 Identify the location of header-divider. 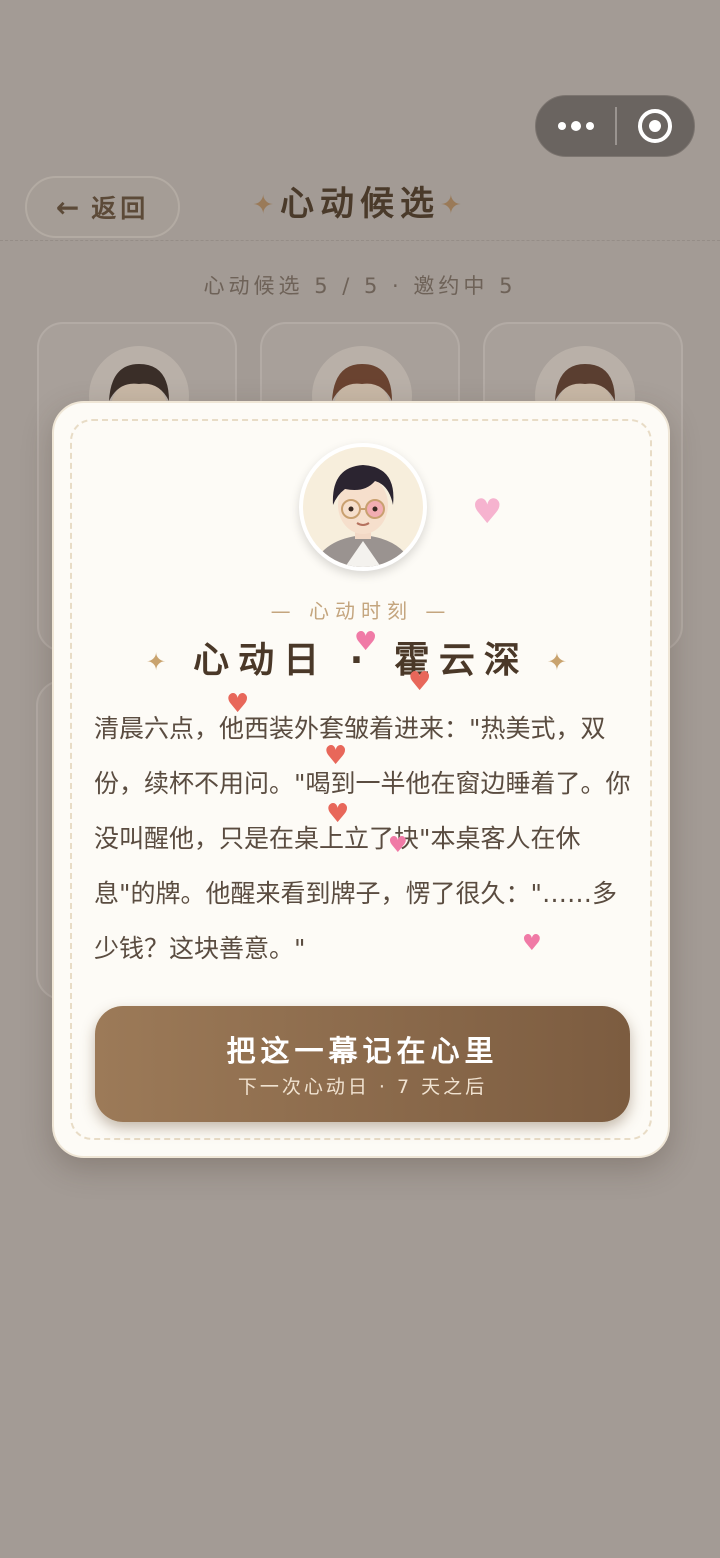
(360, 240).